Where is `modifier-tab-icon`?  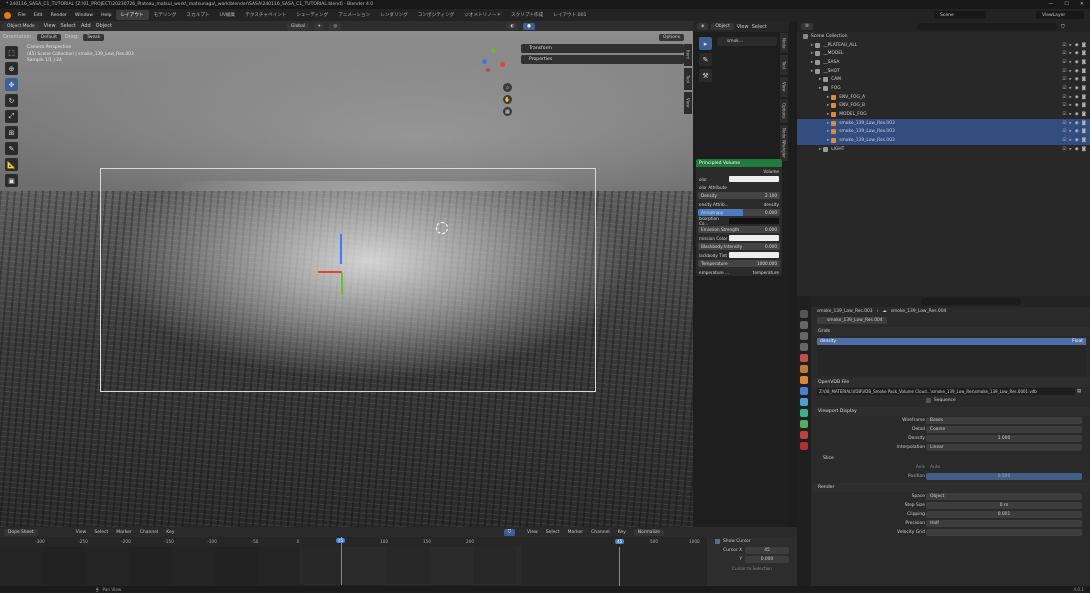 modifier-tab-icon is located at coordinates (804, 391).